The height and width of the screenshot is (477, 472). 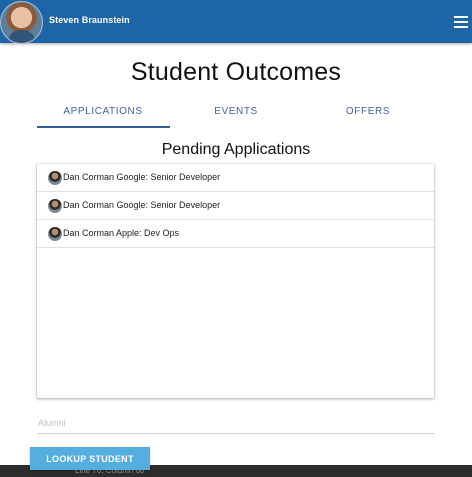 I want to click on top-bar: Steven Braunstein, so click(x=236, y=22).